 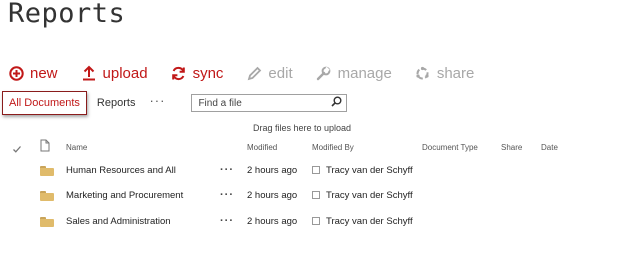 What do you see at coordinates (121, 170) in the screenshot?
I see `row-name-link: Human Resources and All` at bounding box center [121, 170].